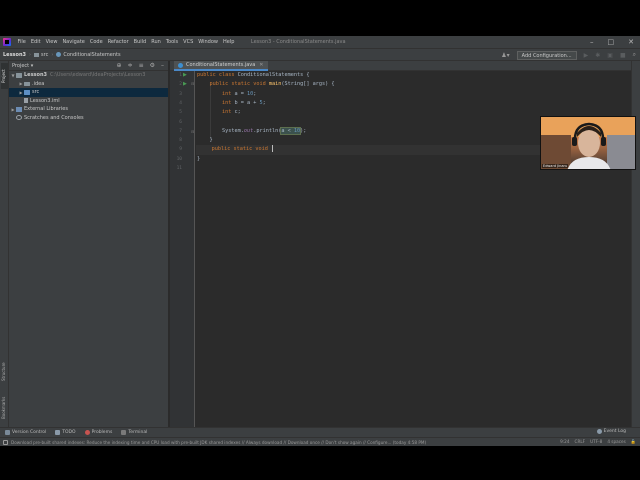  Describe the element at coordinates (631, 42) in the screenshot. I see `close-icon: ✕` at that location.